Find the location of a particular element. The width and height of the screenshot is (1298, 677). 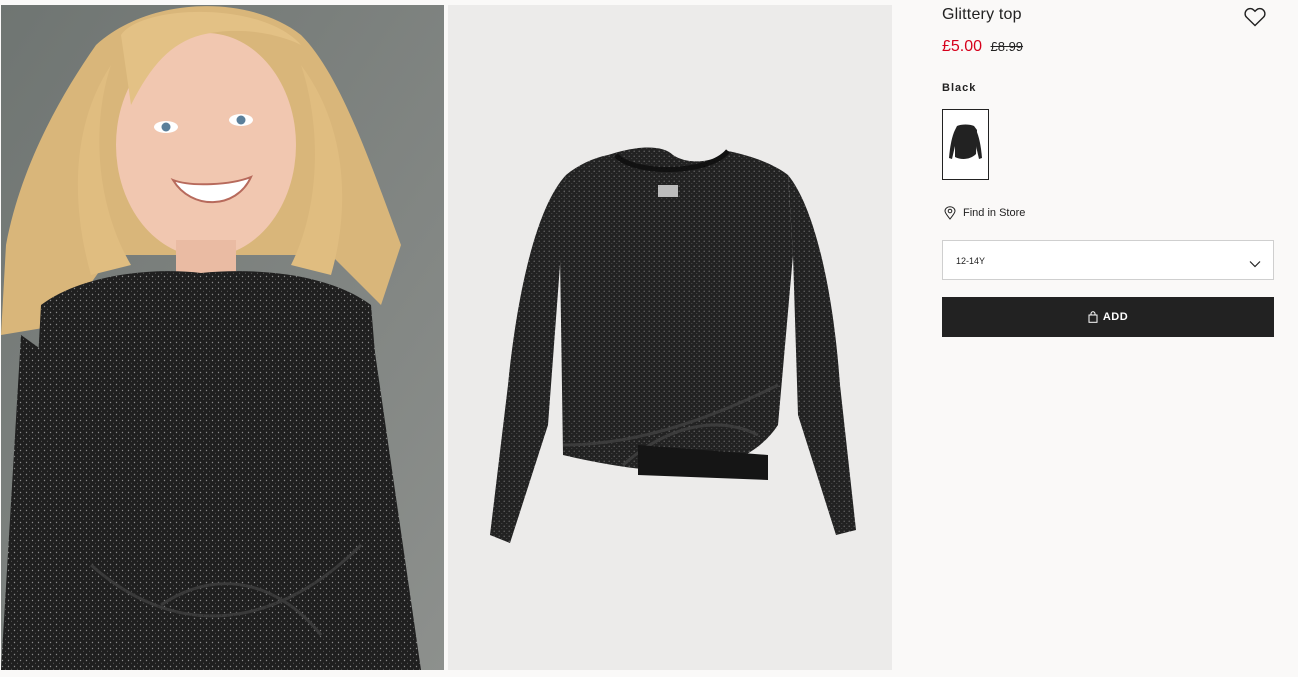

chevron-down-icon is located at coordinates (1255, 264).